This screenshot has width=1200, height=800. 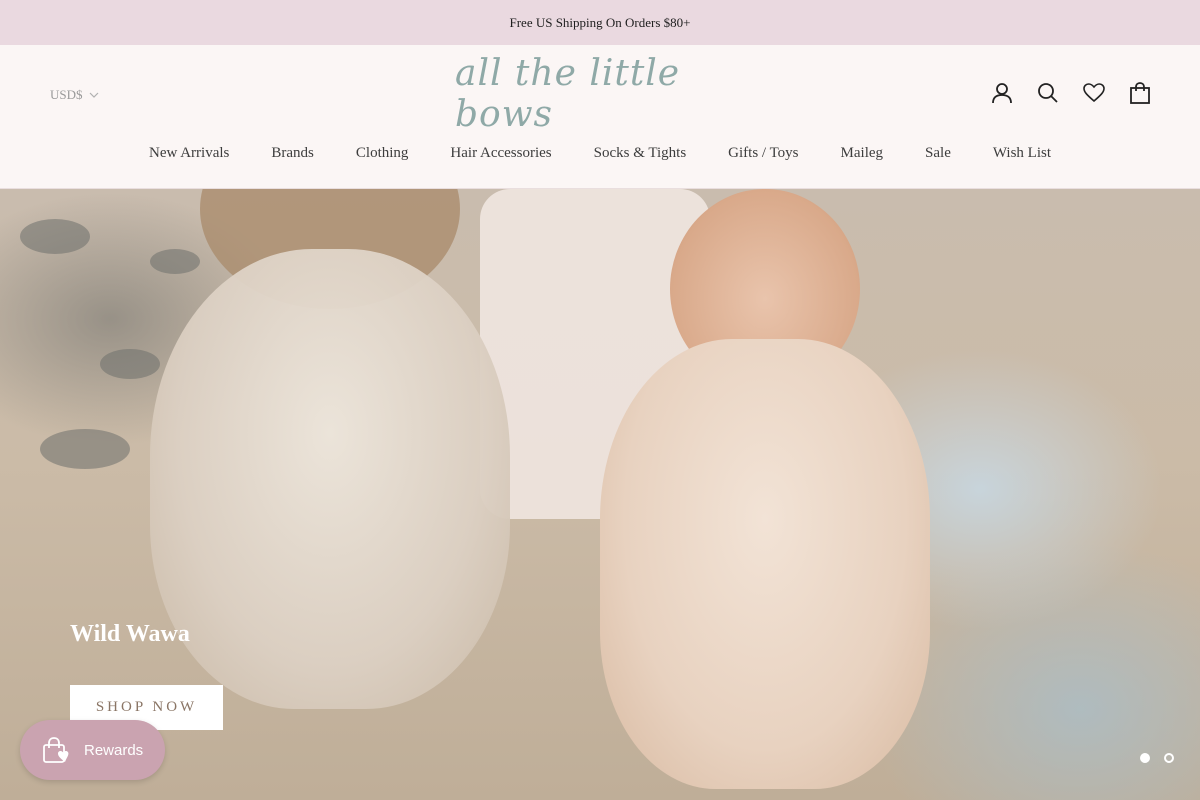 What do you see at coordinates (1048, 93) in the screenshot?
I see `search-icon` at bounding box center [1048, 93].